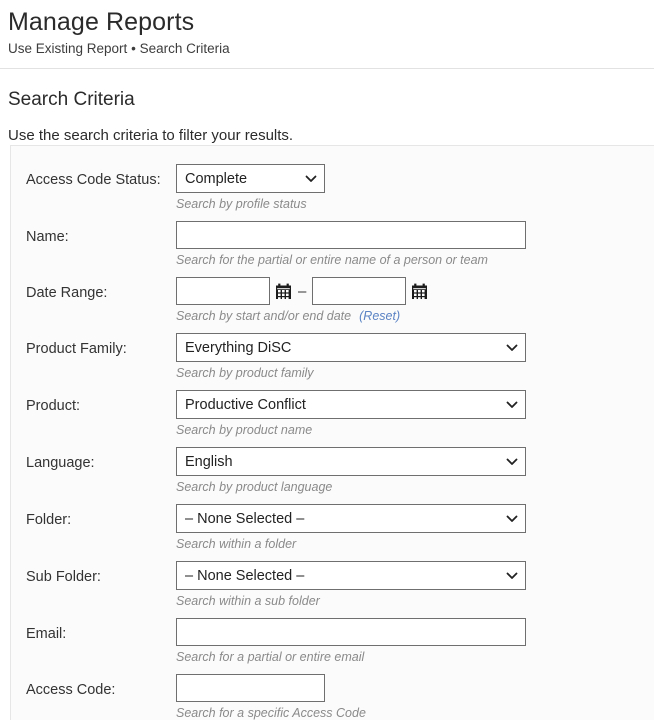 The width and height of the screenshot is (654, 720). I want to click on date-range-group: –, so click(415, 291).